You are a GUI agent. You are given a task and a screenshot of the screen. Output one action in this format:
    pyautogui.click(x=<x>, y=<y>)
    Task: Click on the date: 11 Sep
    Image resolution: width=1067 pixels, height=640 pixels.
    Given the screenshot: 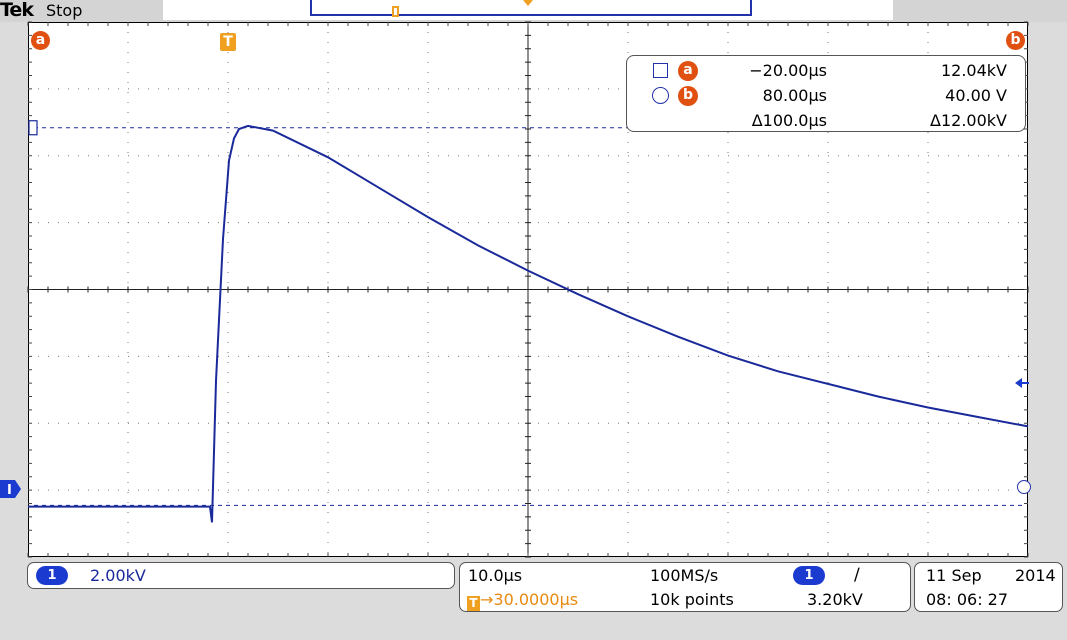 What is the action you would take?
    pyautogui.click(x=954, y=575)
    